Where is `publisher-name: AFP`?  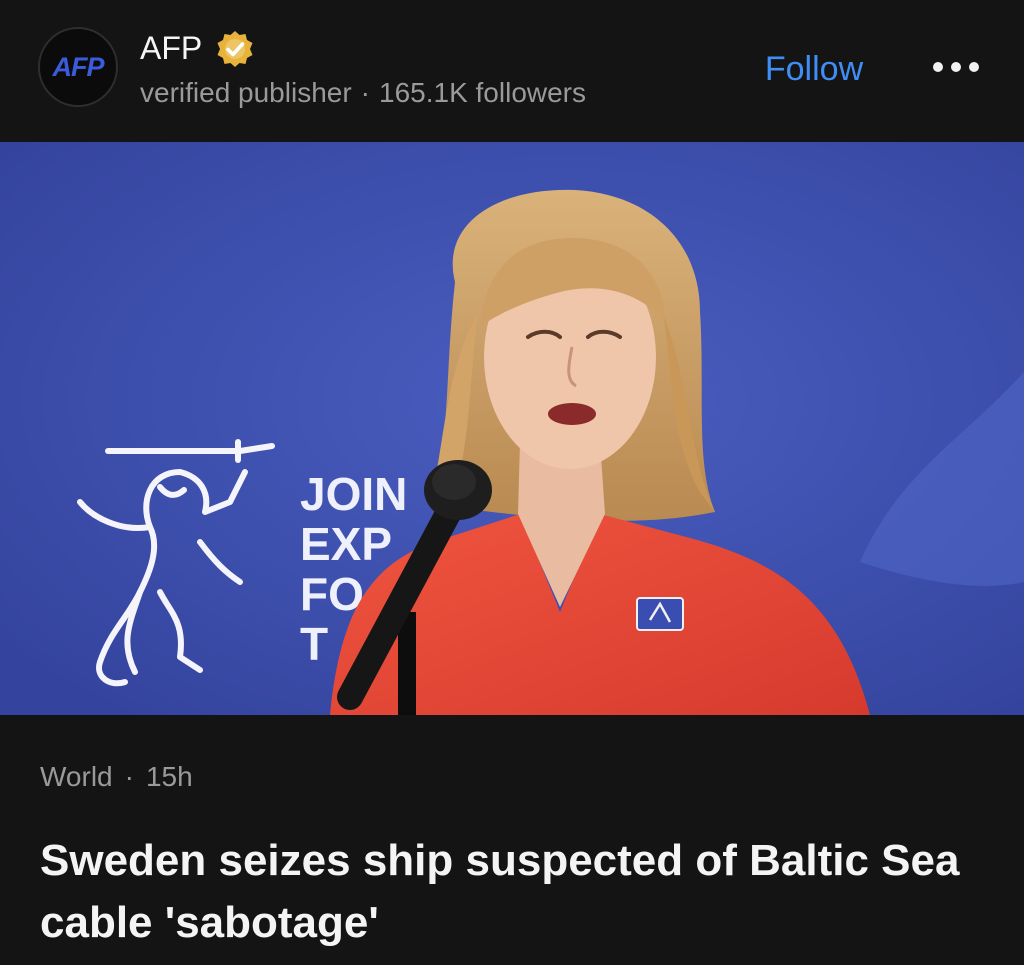 publisher-name: AFP is located at coordinates (171, 48).